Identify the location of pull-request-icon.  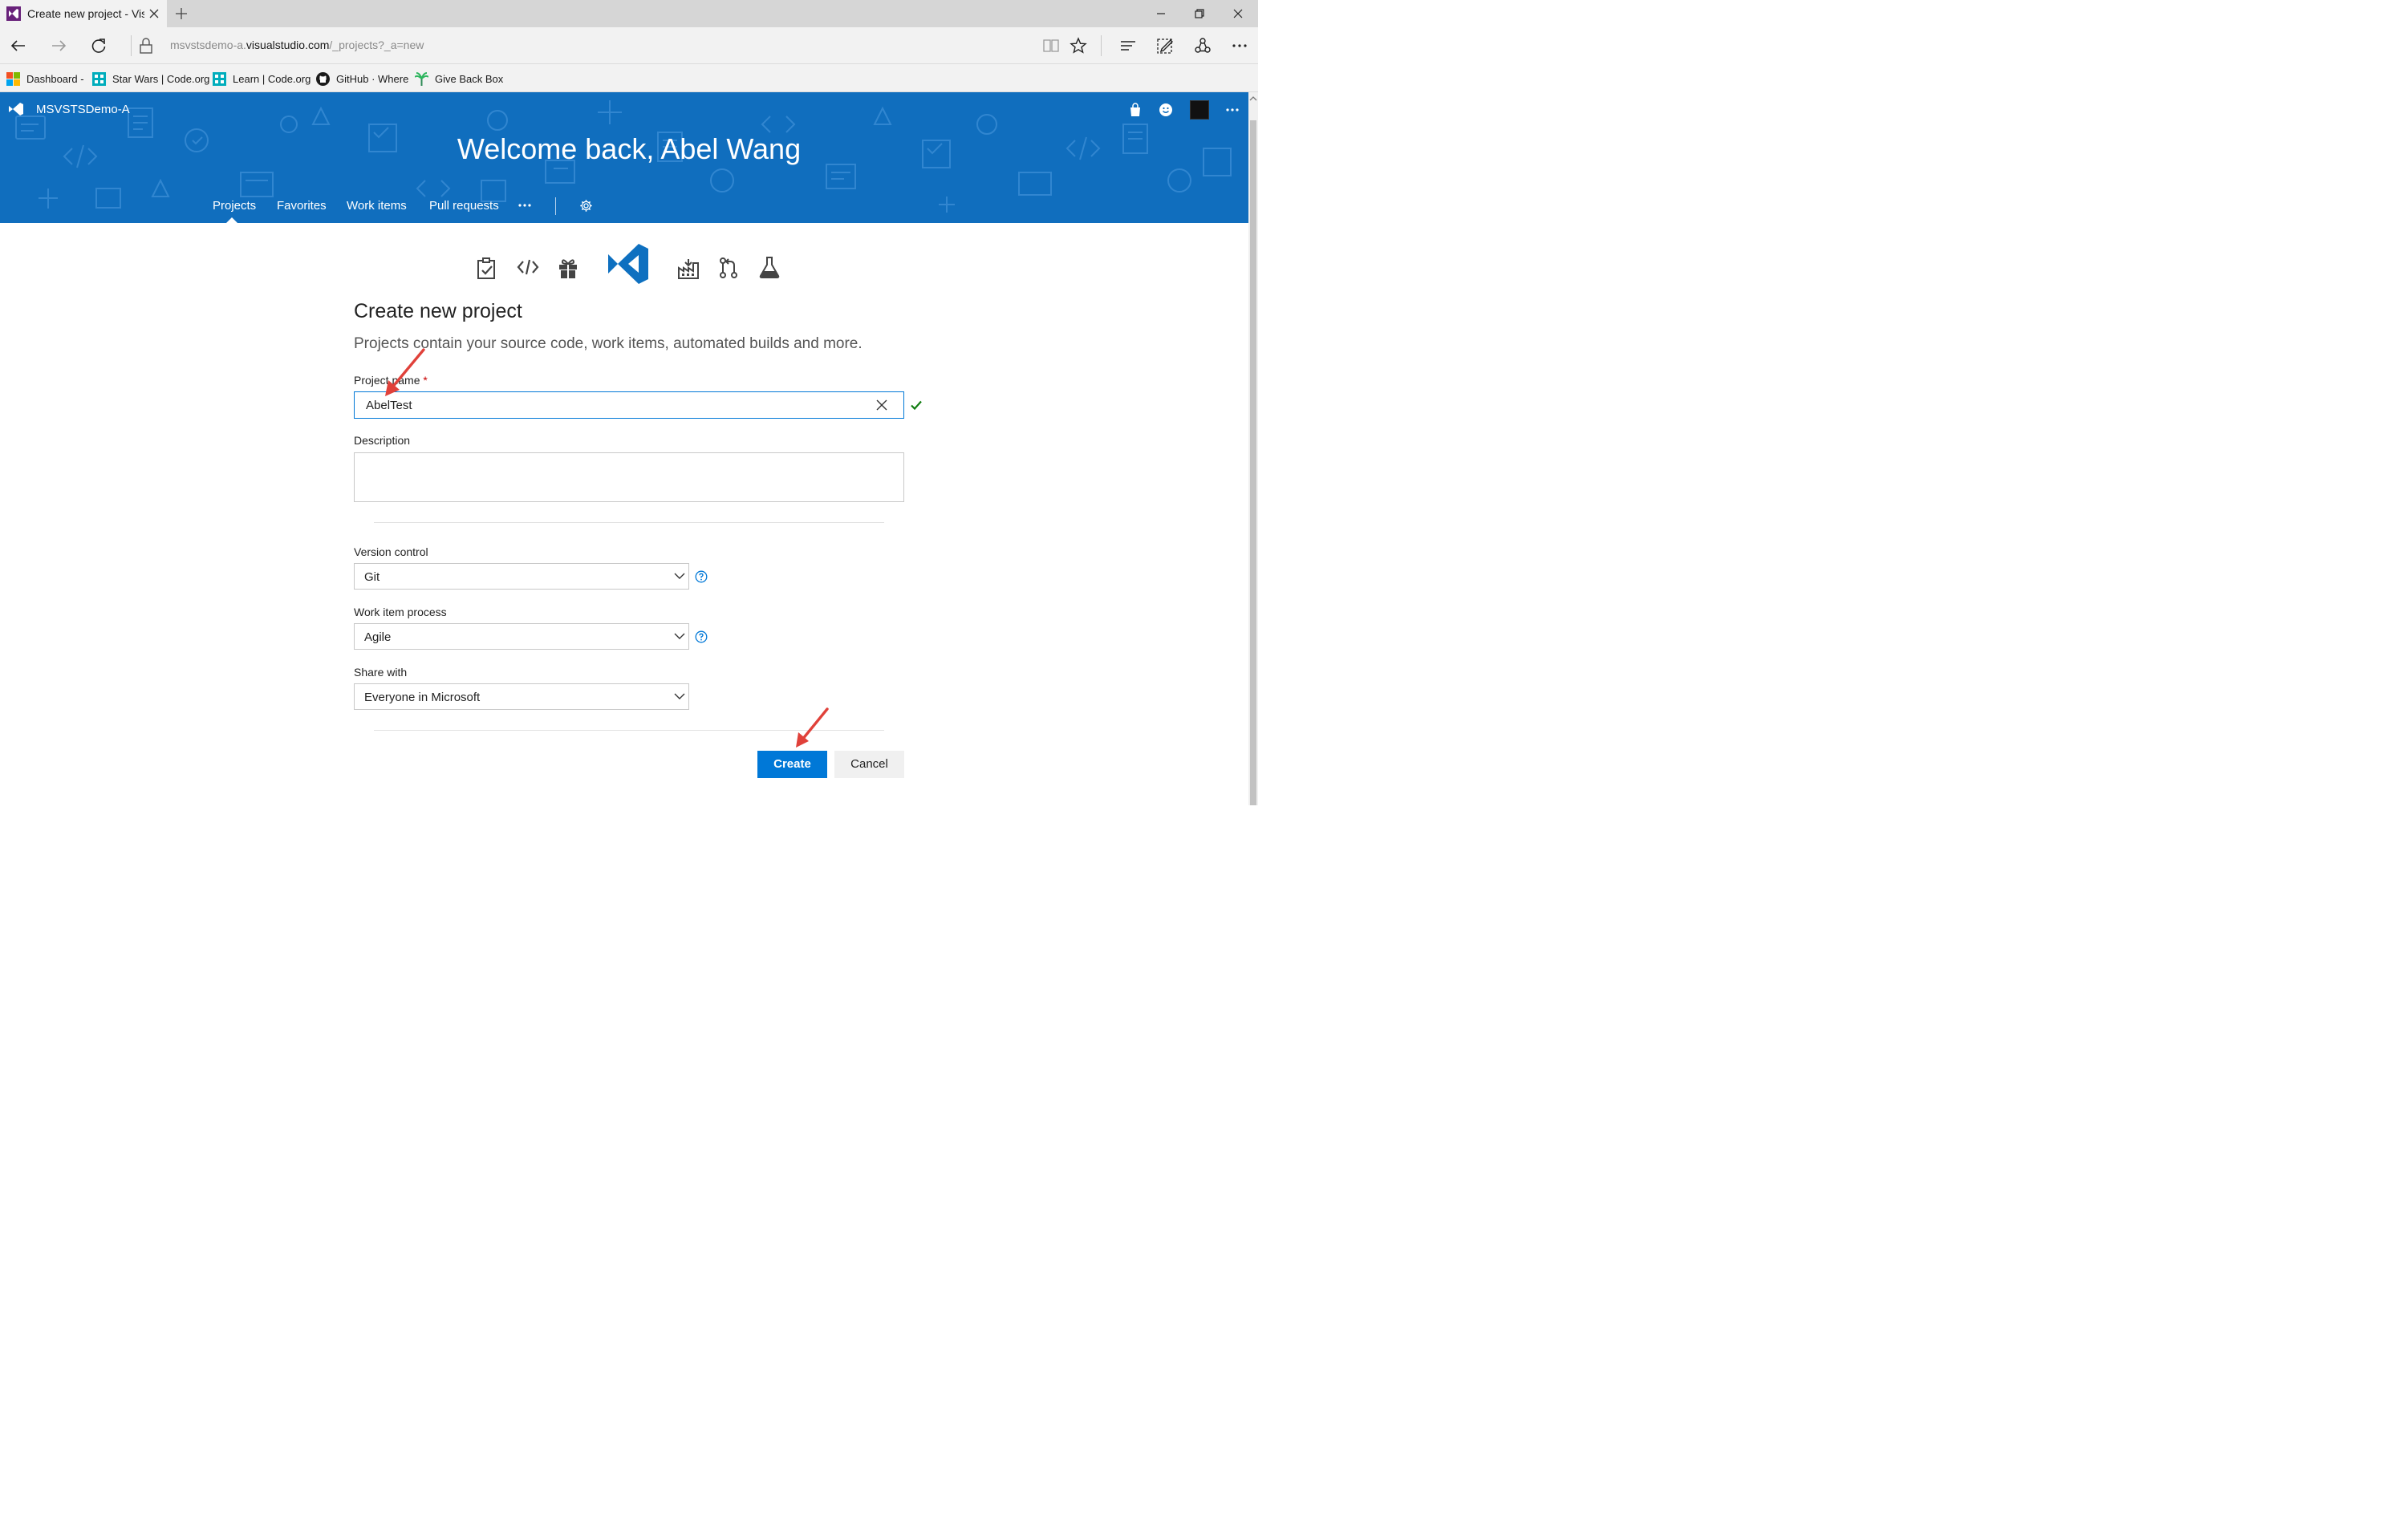
(729, 267).